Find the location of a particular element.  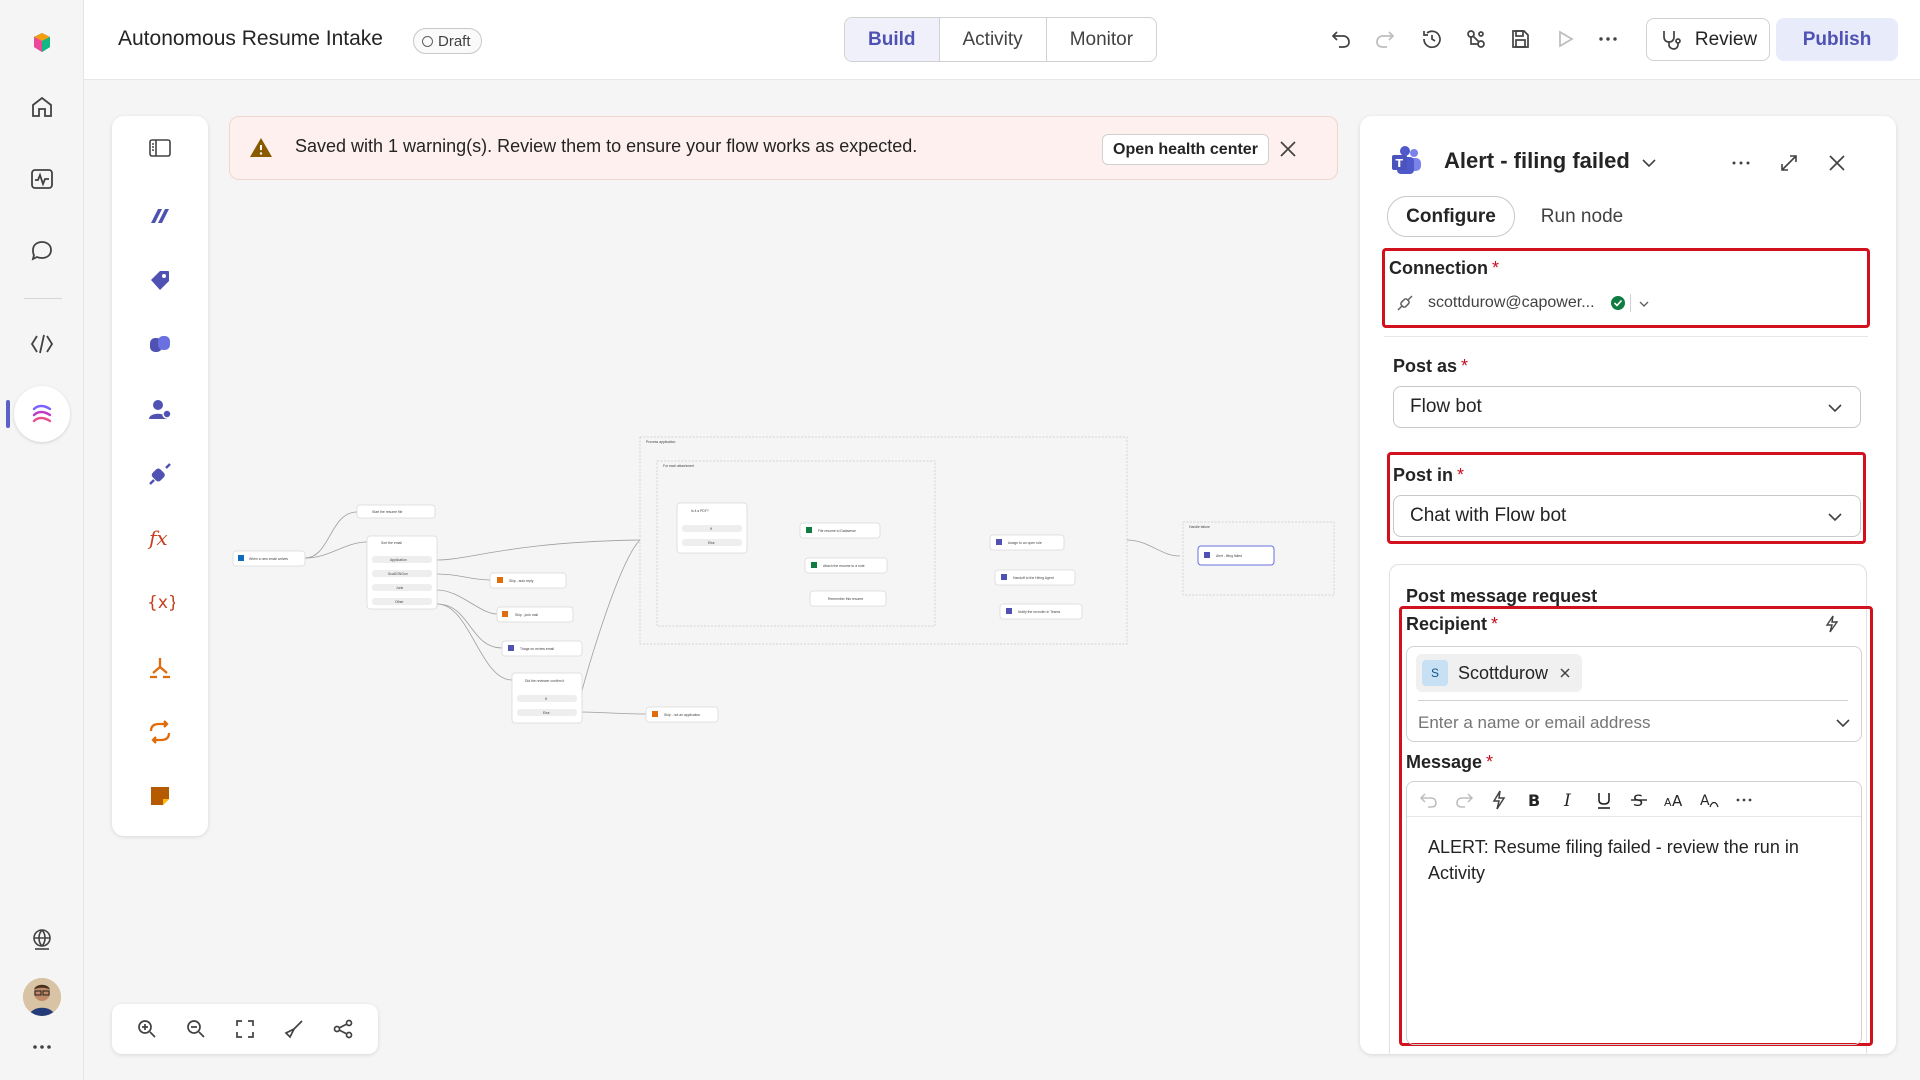

copilot-icon is located at coordinates (160, 344).